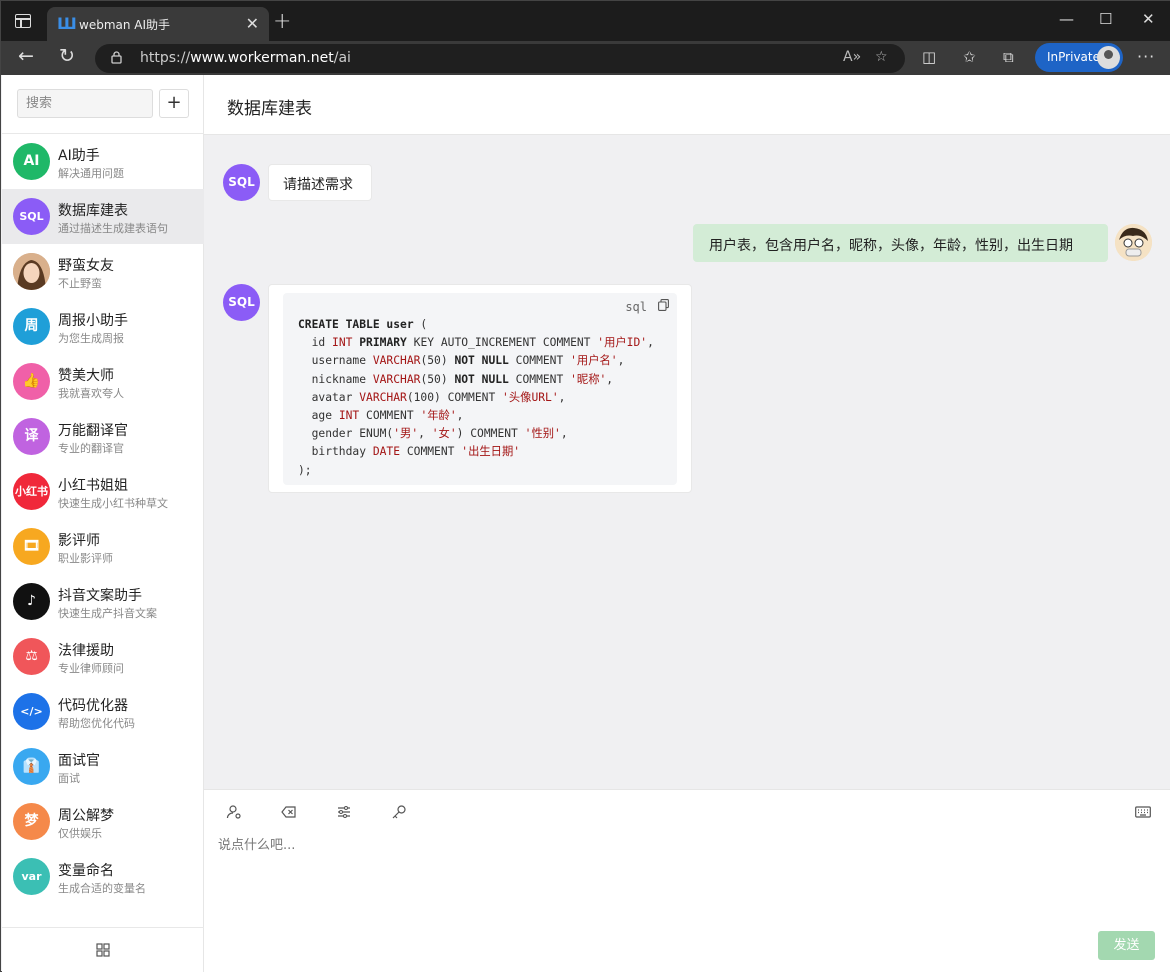 This screenshot has width=1170, height=972. What do you see at coordinates (103, 766) in the screenshot?
I see `sidebar-bot-item: 👔 面试官面试` at bounding box center [103, 766].